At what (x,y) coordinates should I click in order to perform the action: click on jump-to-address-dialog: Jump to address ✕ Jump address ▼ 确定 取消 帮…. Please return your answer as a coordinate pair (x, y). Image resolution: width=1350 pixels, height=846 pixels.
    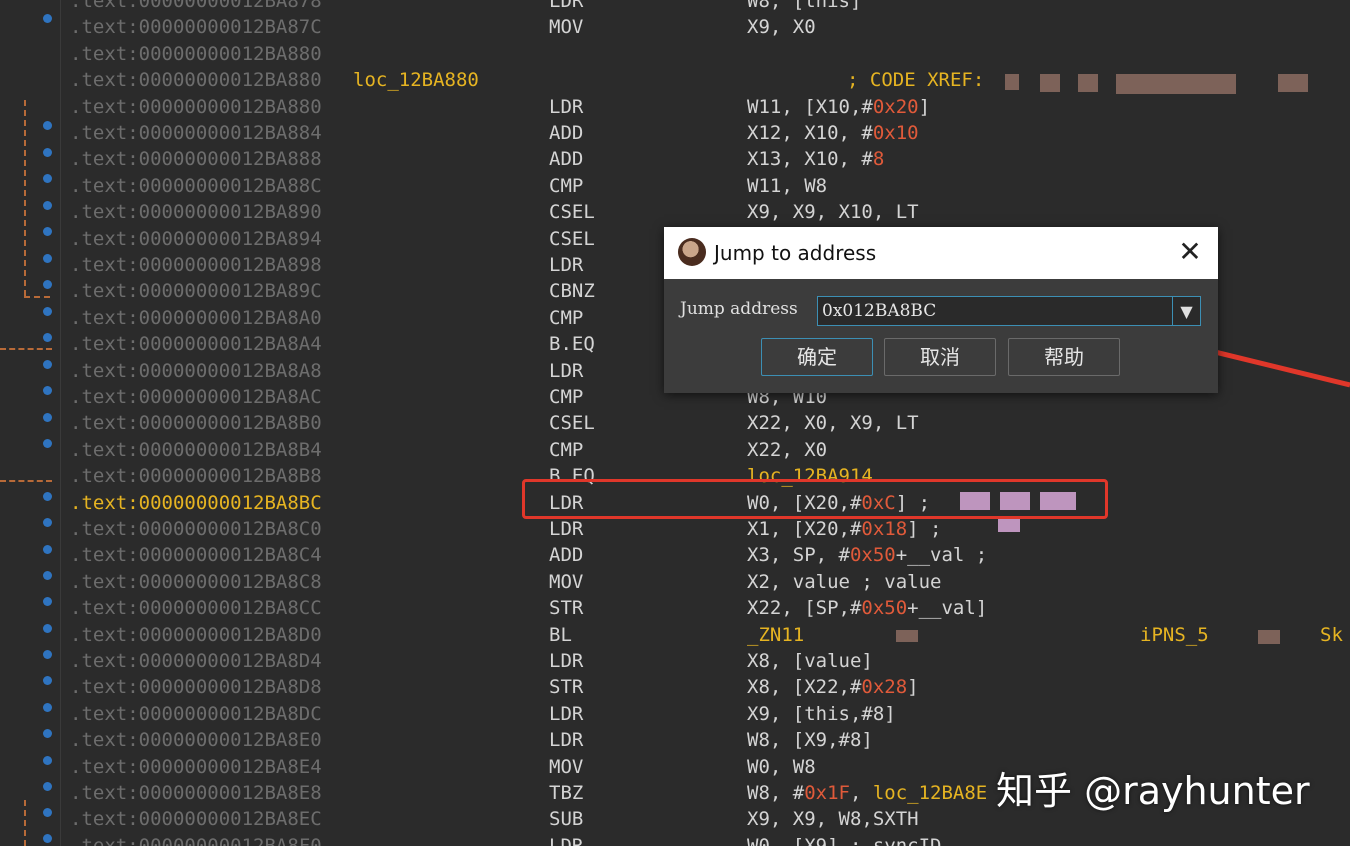
    Looking at the image, I should click on (941, 310).